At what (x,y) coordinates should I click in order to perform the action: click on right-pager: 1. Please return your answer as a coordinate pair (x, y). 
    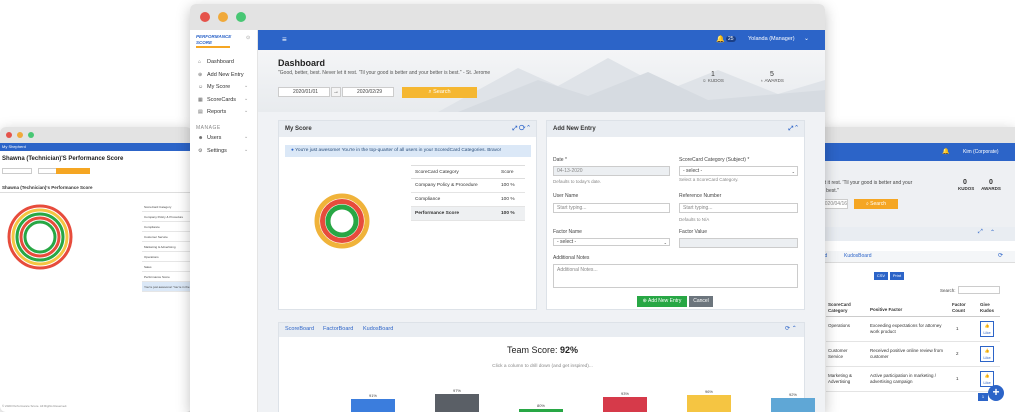
    Looking at the image, I should click on (983, 397).